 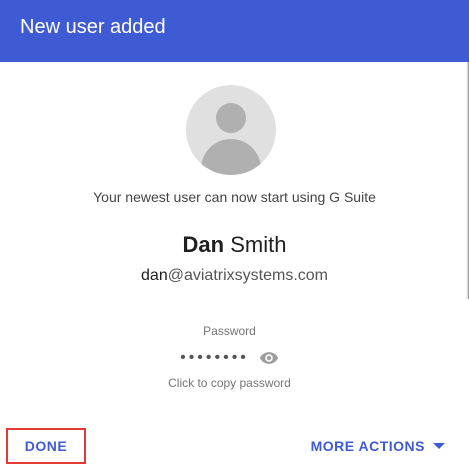 I want to click on user-first-name: Dan, so click(x=203, y=244).